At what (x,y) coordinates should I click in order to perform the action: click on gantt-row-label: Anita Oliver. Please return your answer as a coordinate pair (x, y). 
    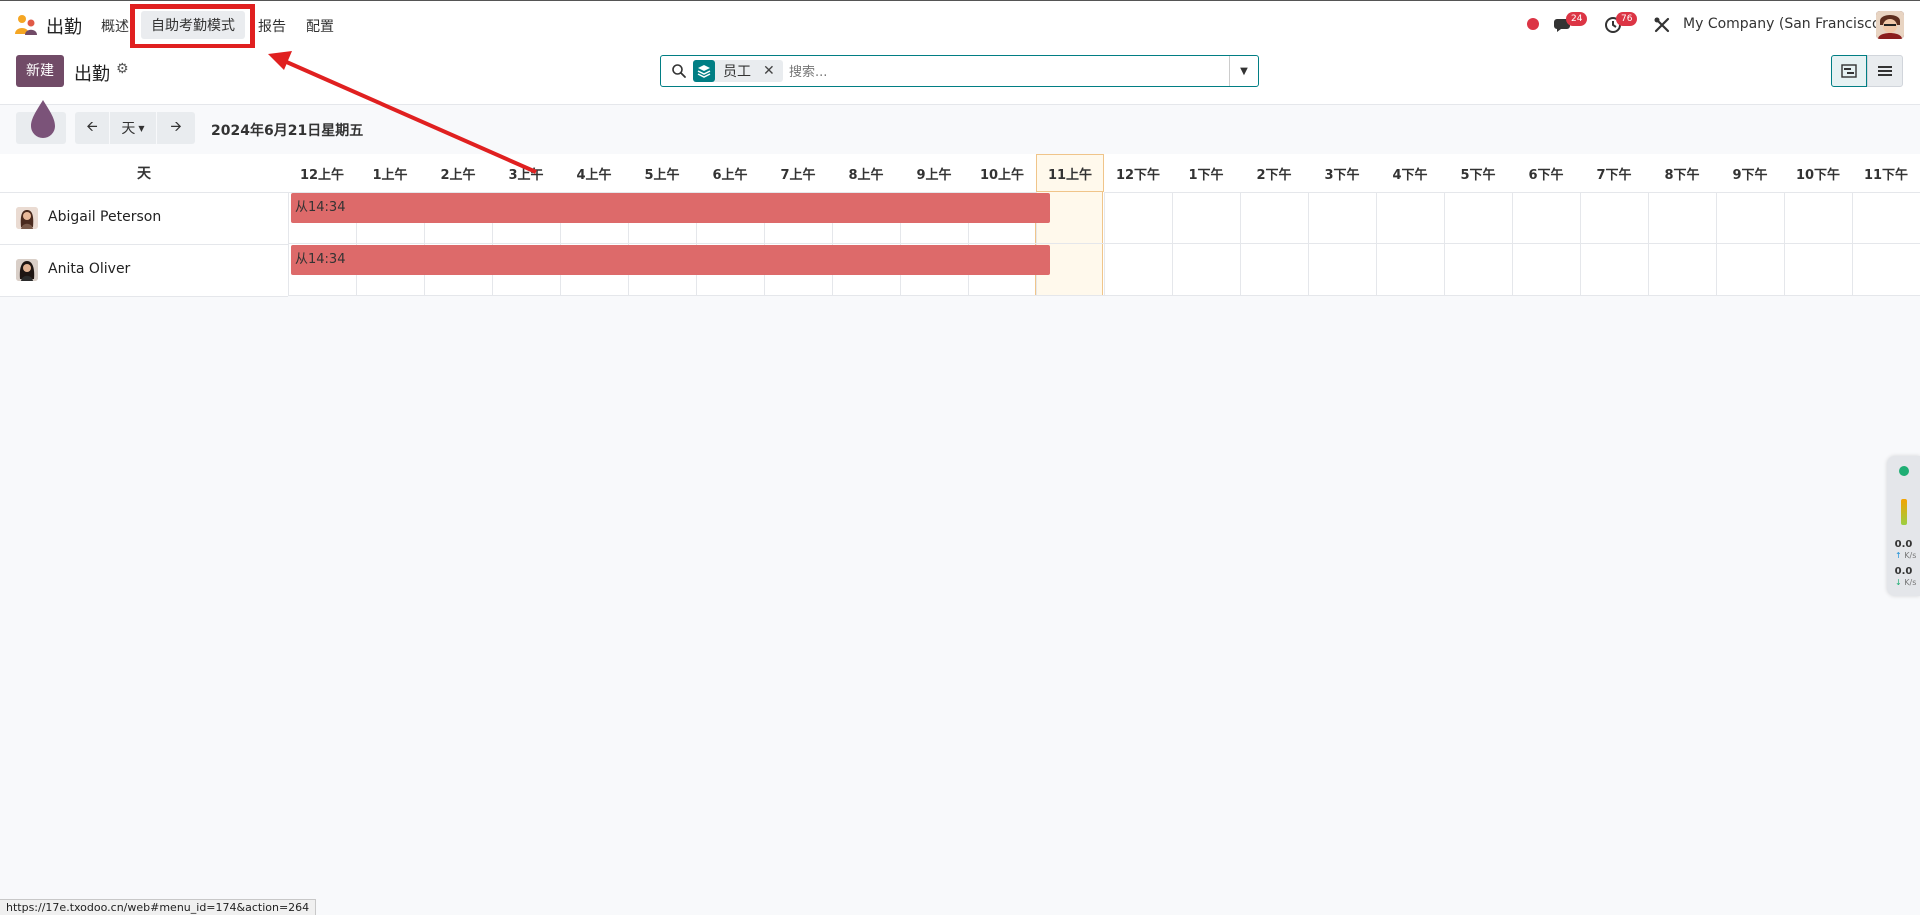
    Looking at the image, I should click on (144, 270).